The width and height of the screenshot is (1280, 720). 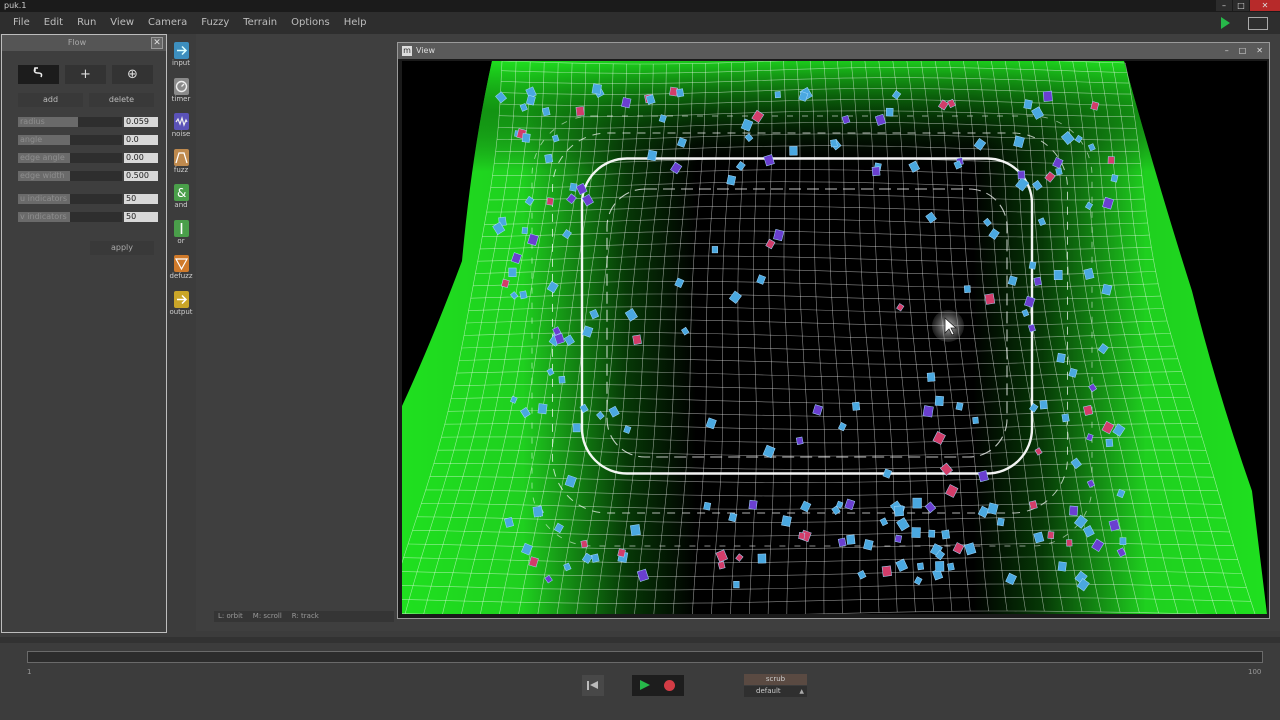 What do you see at coordinates (260, 23) in the screenshot?
I see `menu-terrain: Terrain` at bounding box center [260, 23].